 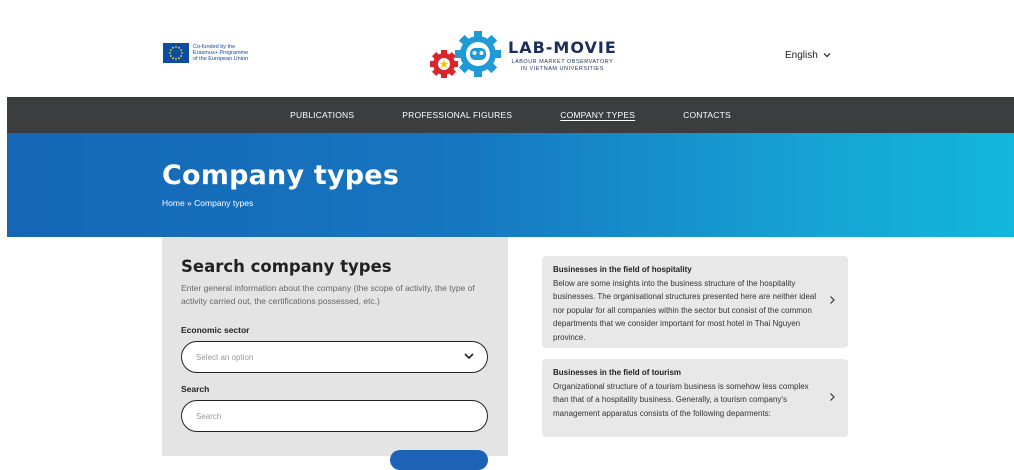 I want to click on nav-contacts: CONTACTS, so click(x=707, y=115).